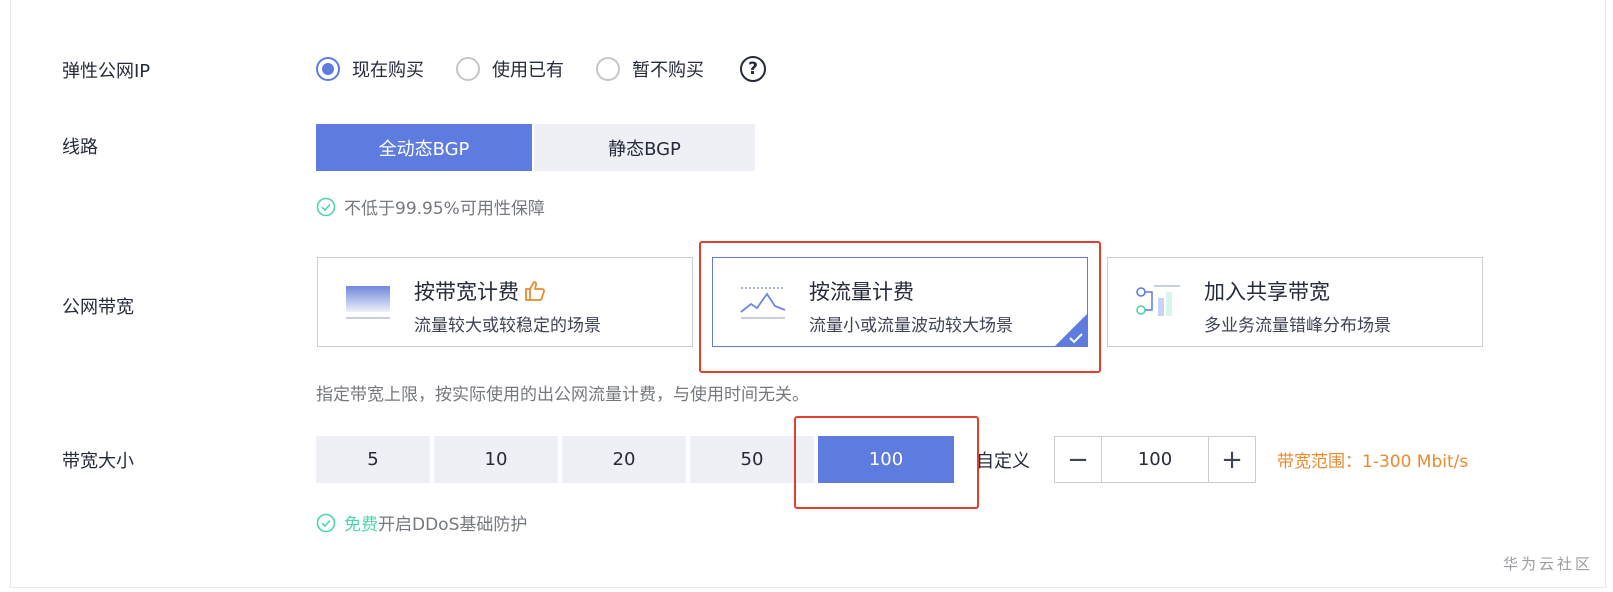 The width and height of the screenshot is (1613, 592). I want to click on billing-note: 指定带宽上限，按实际使用的出公网流量计费，与使用时间无关。, so click(562, 395).